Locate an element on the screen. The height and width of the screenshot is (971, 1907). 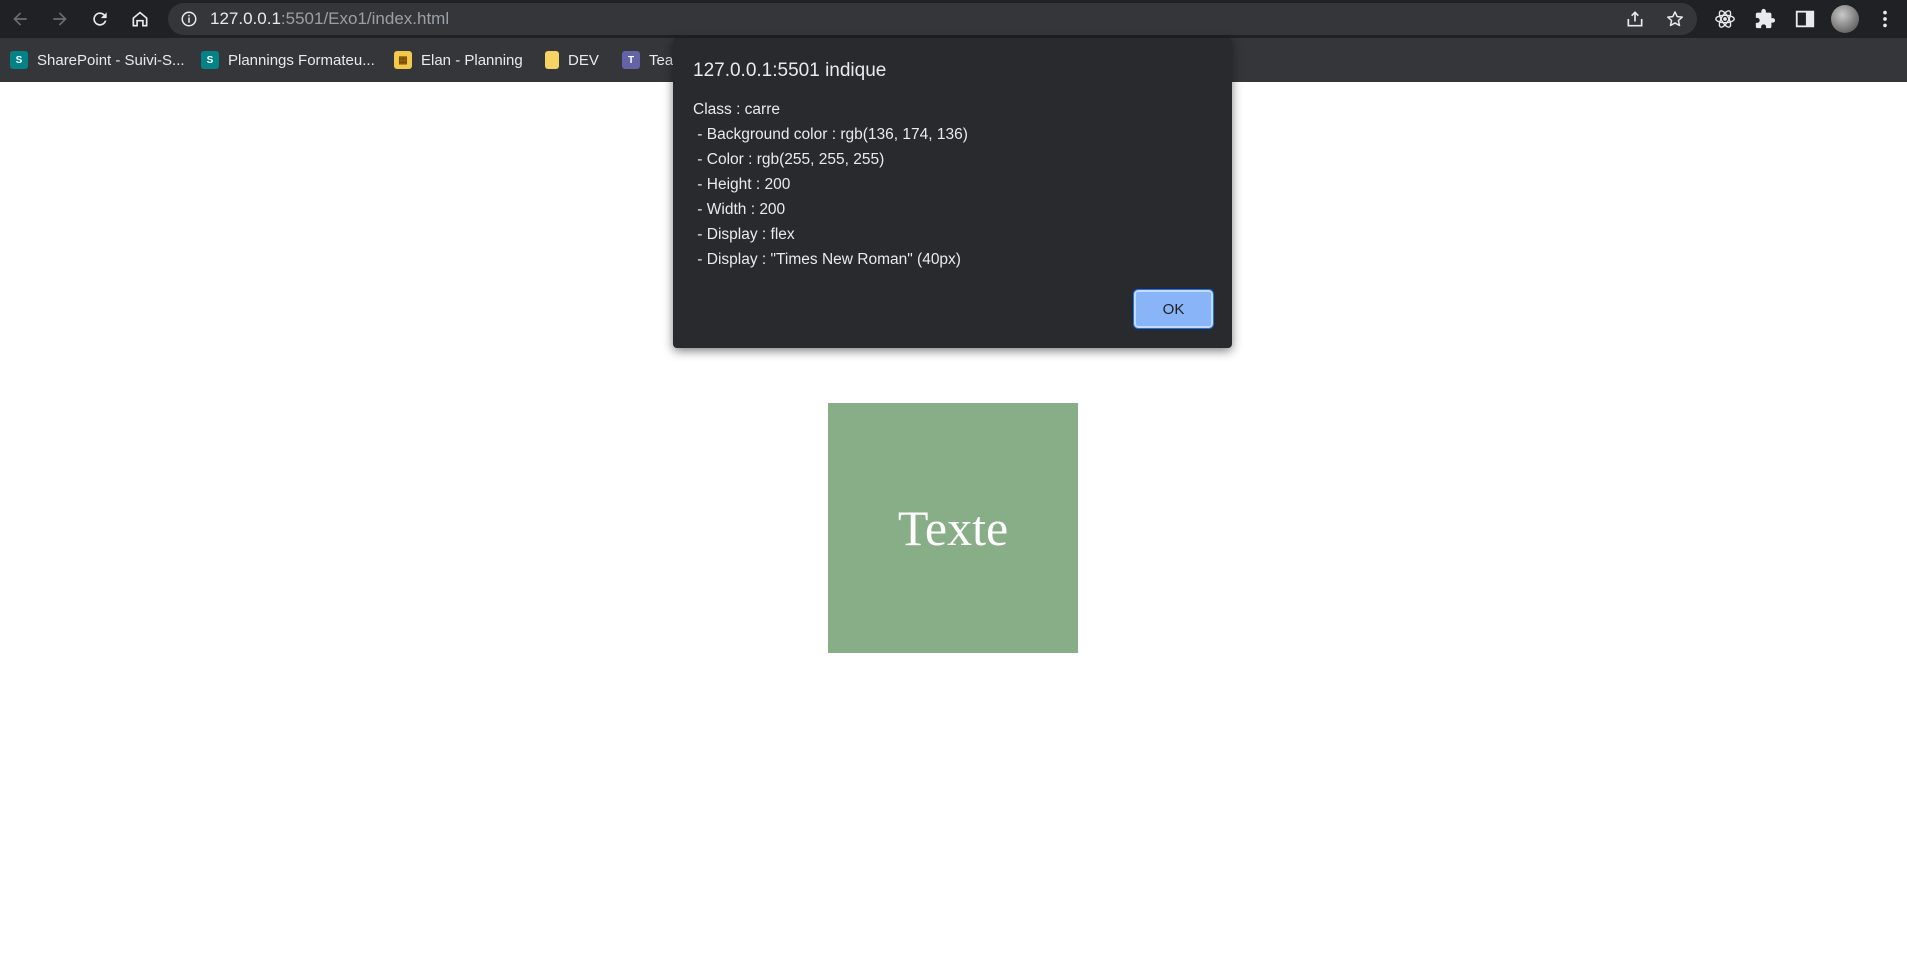
extensions-button is located at coordinates (1765, 19).